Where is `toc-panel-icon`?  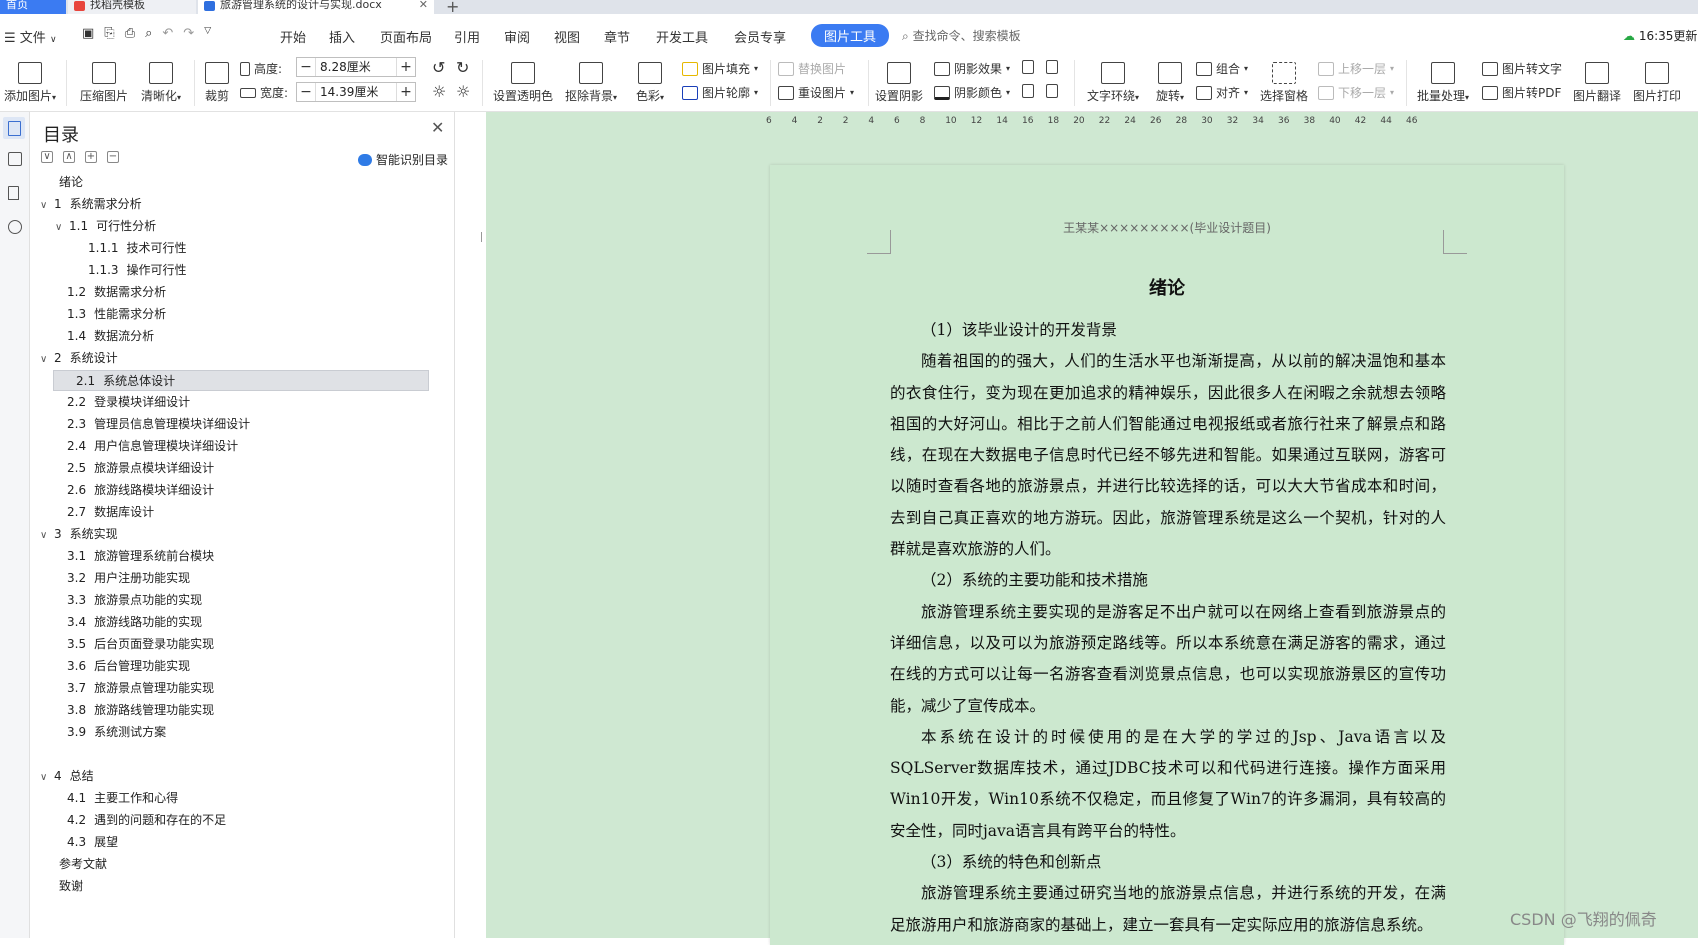
toc-panel-icon is located at coordinates (14, 128).